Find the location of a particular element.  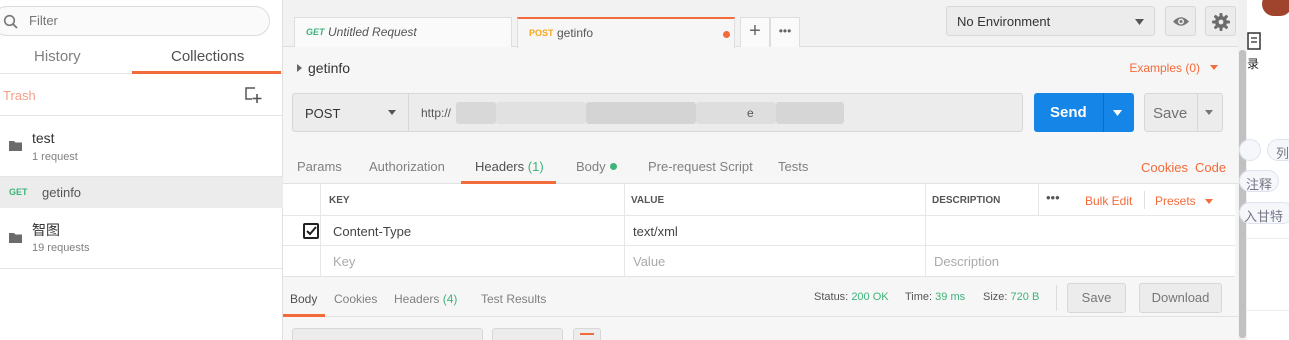

environment-select: No Environment is located at coordinates (1050, 21).